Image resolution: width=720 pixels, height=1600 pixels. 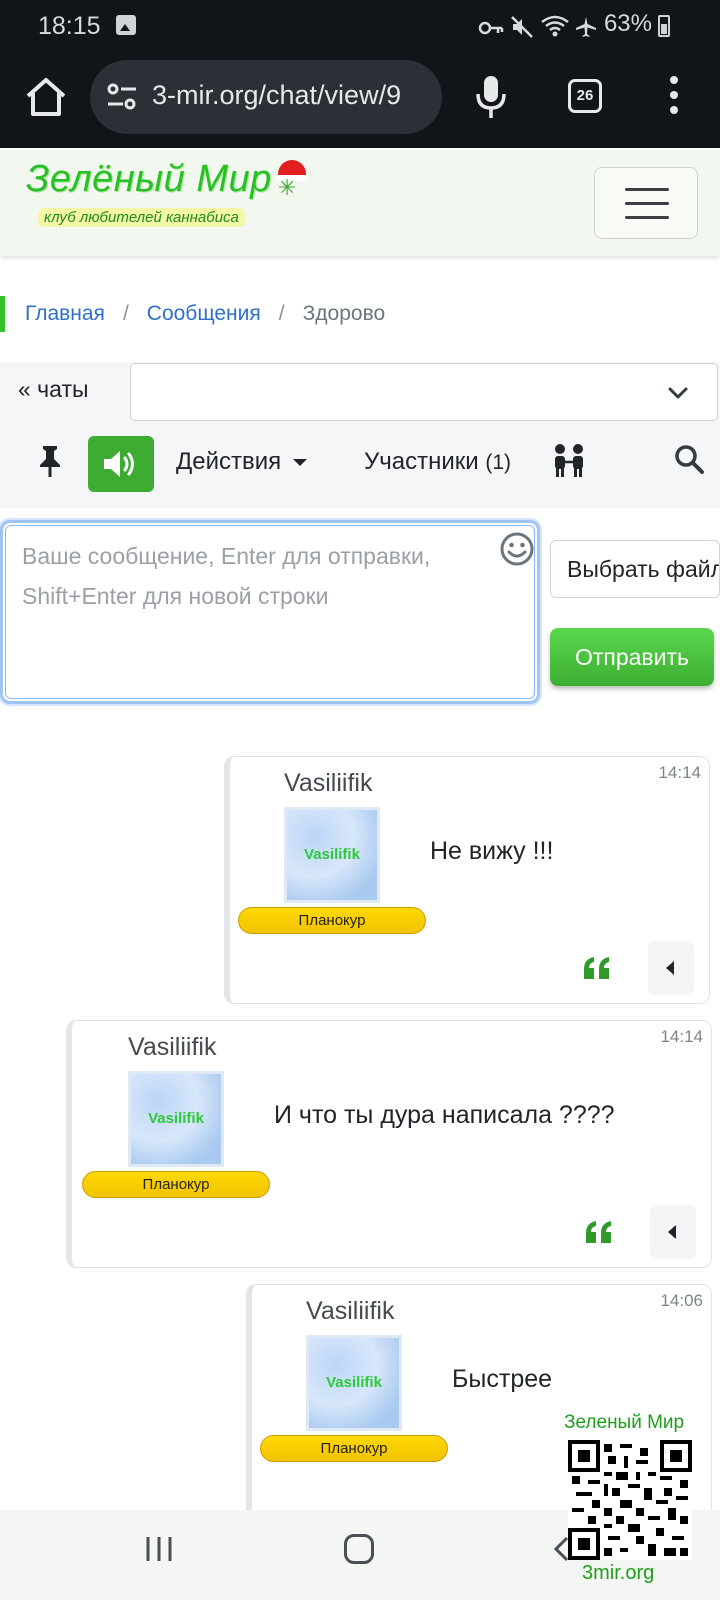 What do you see at coordinates (585, 96) in the screenshot?
I see `tabs-icon: 26` at bounding box center [585, 96].